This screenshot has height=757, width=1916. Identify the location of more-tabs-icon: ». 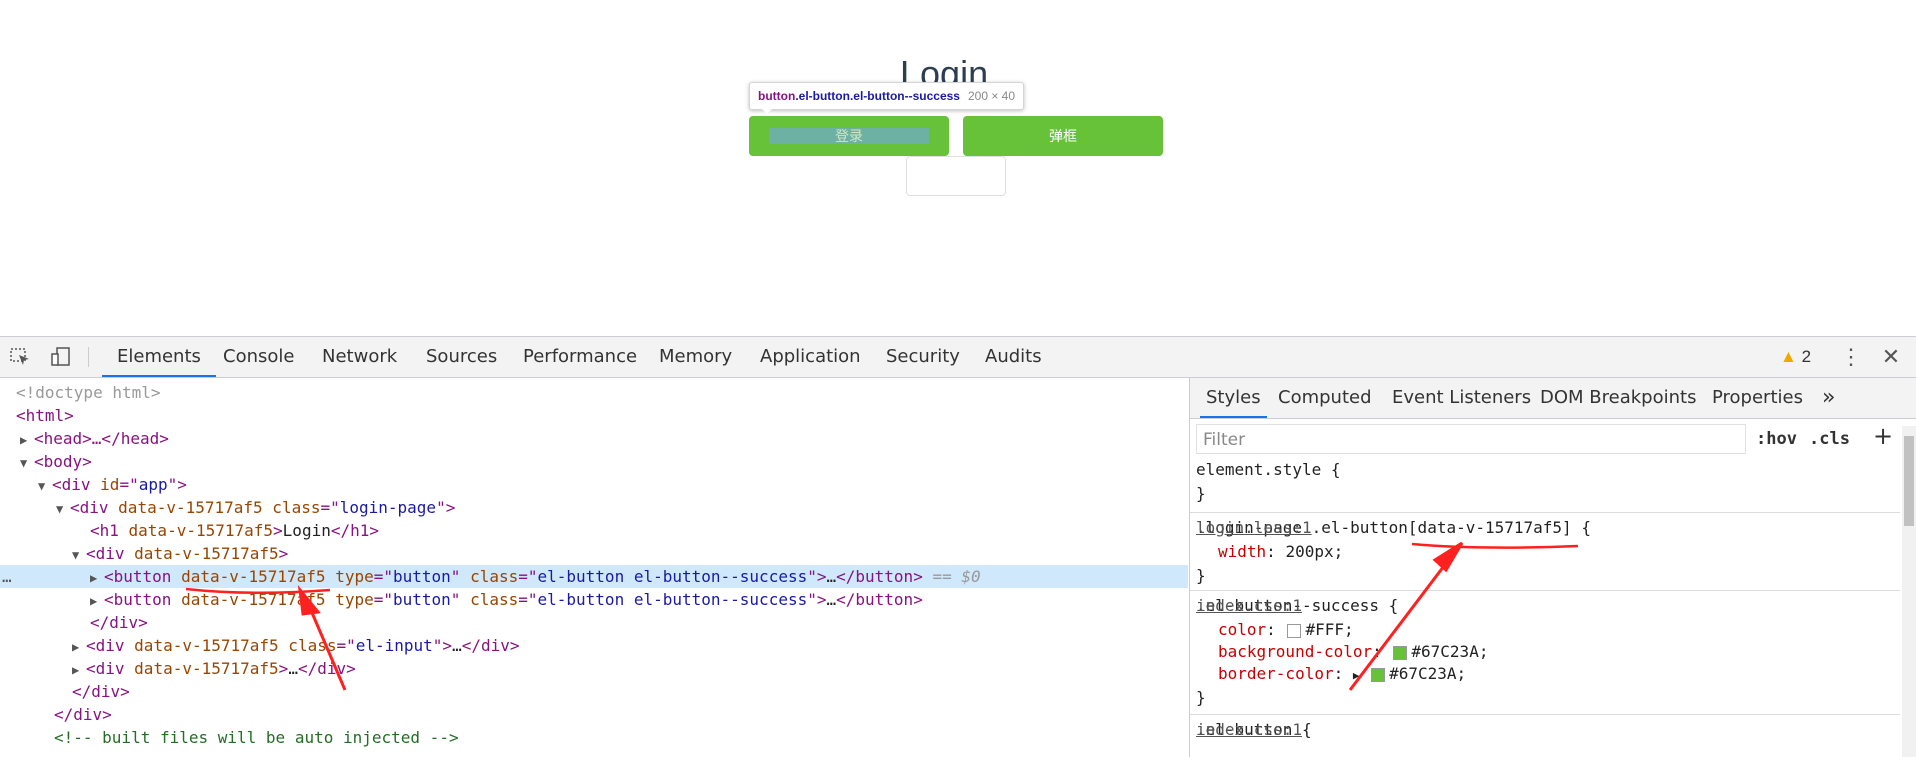
(1828, 398).